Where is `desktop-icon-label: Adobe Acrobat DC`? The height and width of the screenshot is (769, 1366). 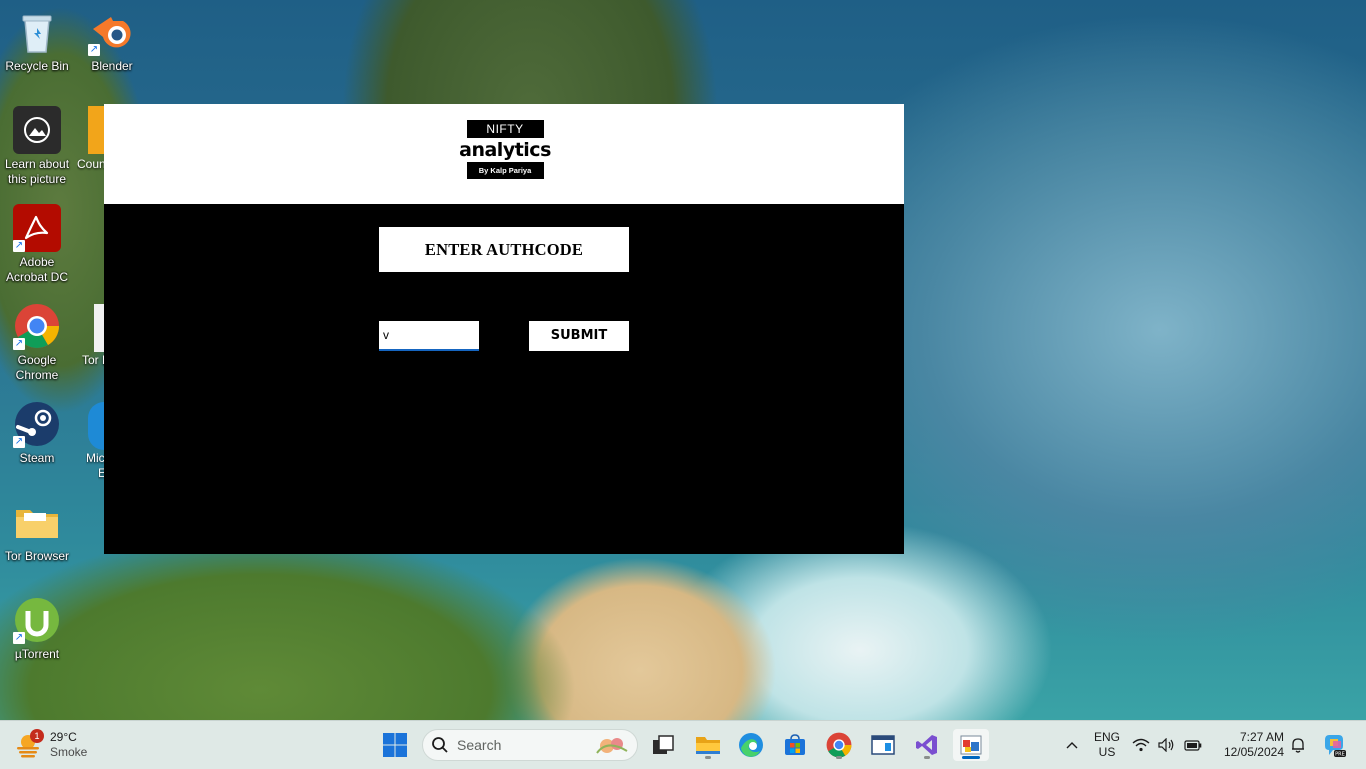
desktop-icon-label: Adobe Acrobat DC is located at coordinates (37, 269).